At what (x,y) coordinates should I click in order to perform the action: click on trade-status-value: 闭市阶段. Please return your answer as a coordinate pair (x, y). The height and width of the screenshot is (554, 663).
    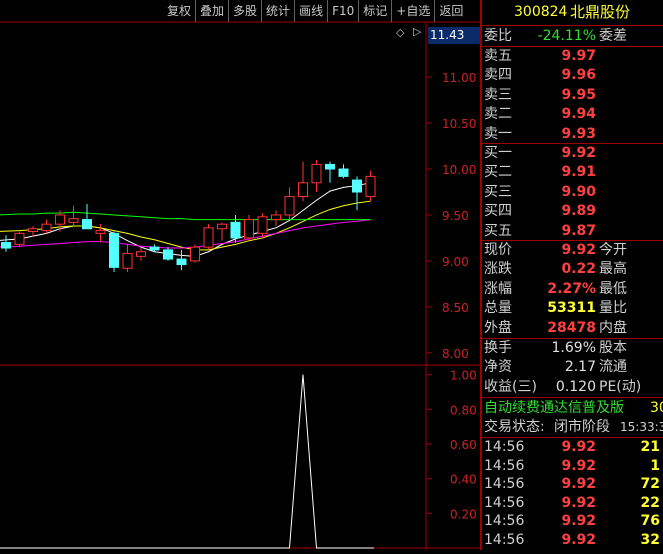
    Looking at the image, I should click on (582, 427).